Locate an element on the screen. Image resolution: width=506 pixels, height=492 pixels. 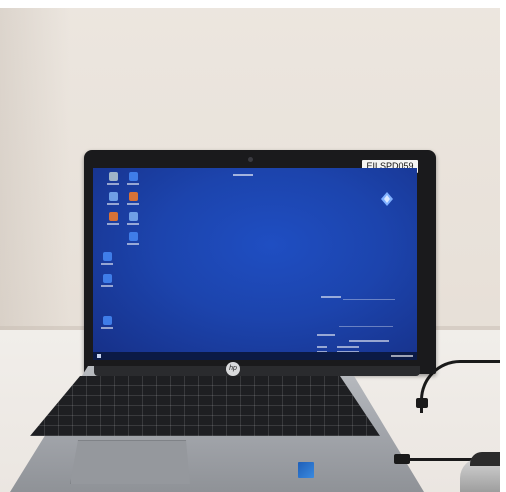
laptop-hinge is located at coordinates (257, 371).